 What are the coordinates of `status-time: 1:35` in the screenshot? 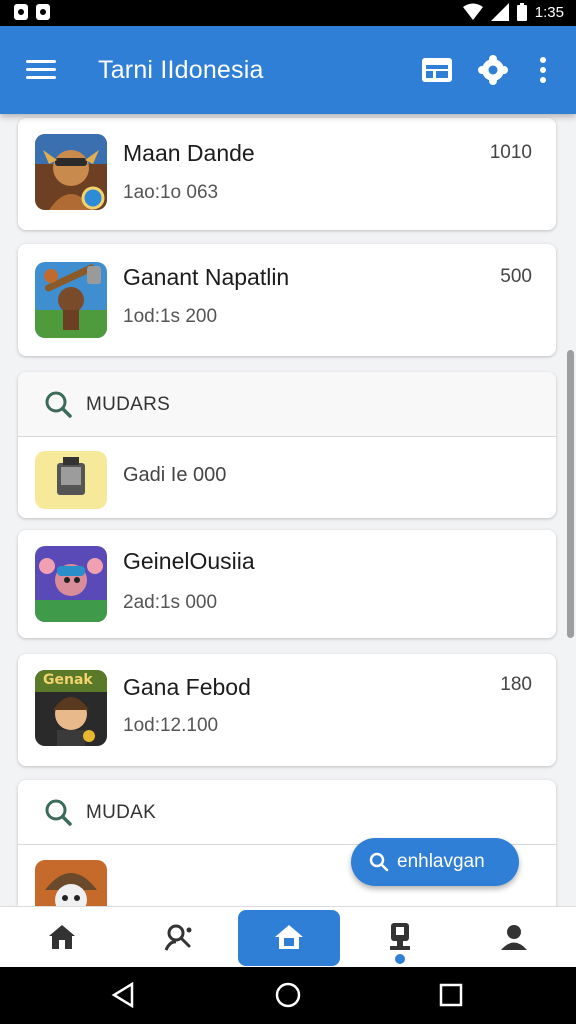 It's located at (549, 12).